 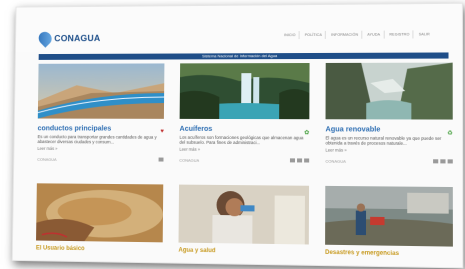 What do you see at coordinates (244, 214) in the screenshot?
I see `child-drinking-image` at bounding box center [244, 214].